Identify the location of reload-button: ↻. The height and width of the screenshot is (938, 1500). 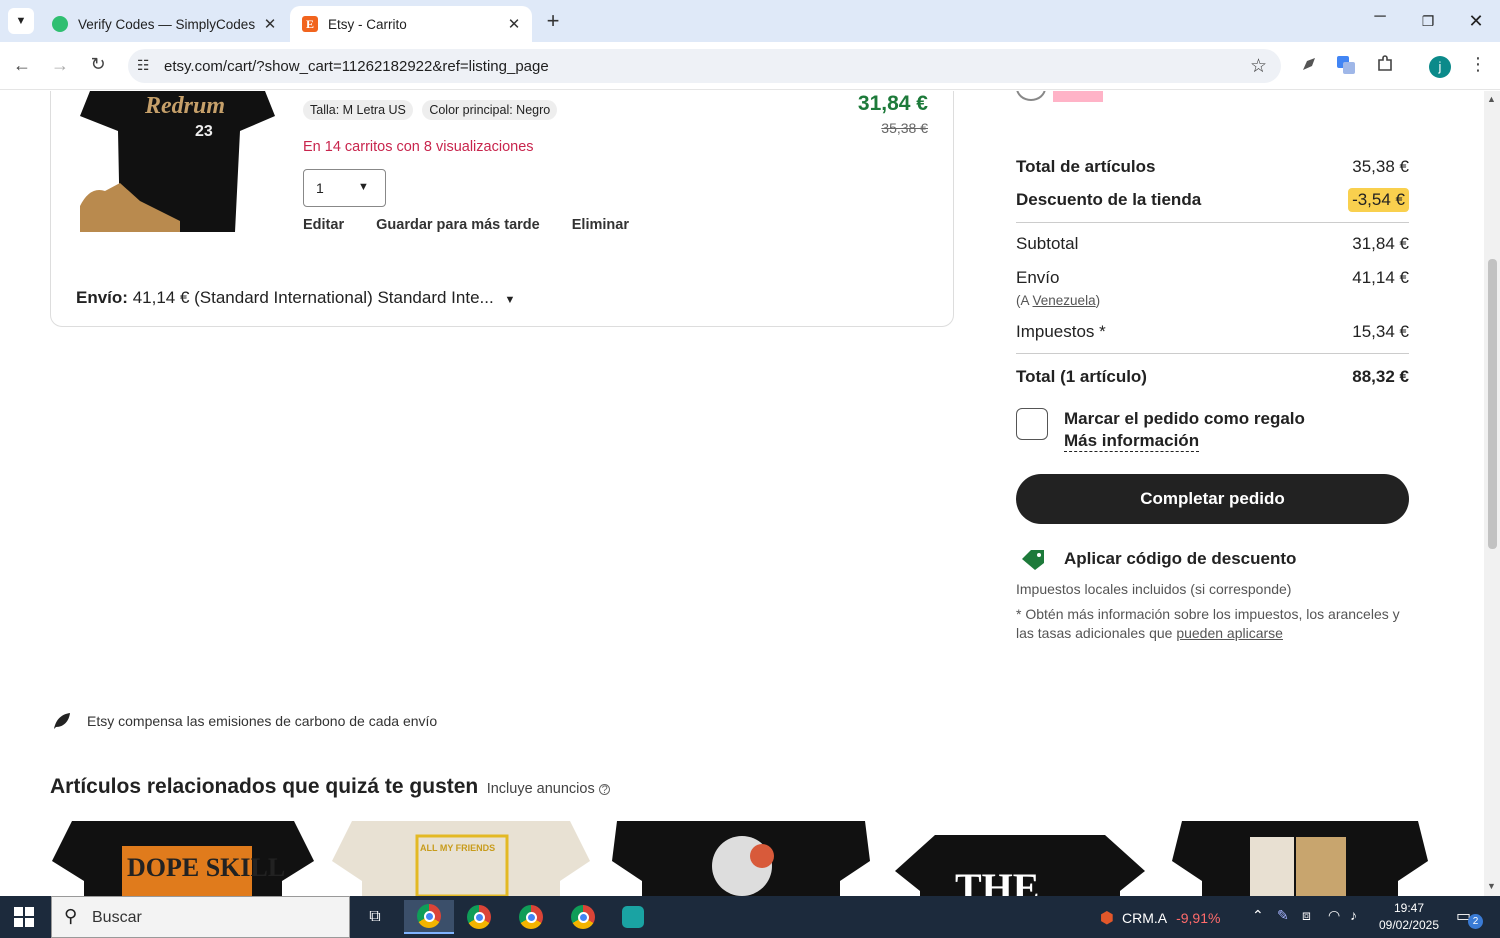
(98, 64).